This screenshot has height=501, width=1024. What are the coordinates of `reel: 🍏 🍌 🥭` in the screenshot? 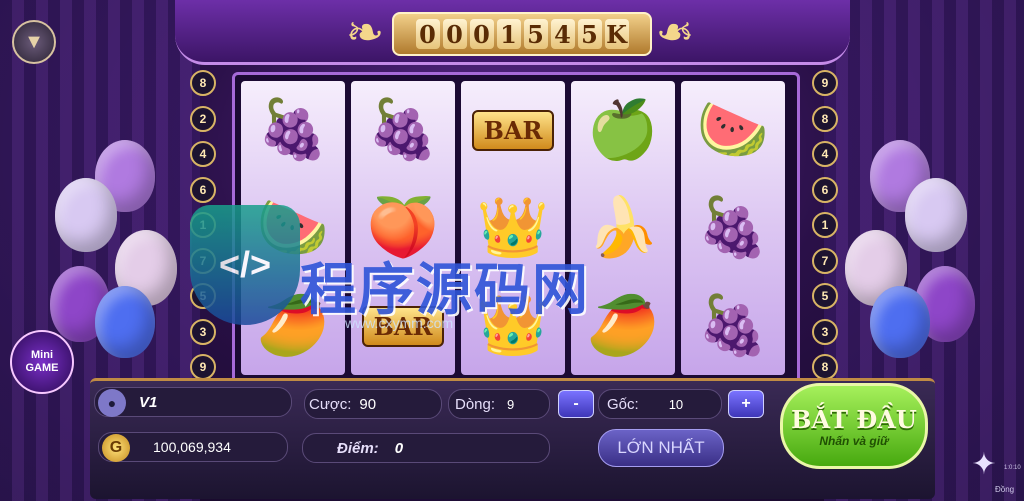 It's located at (623, 228).